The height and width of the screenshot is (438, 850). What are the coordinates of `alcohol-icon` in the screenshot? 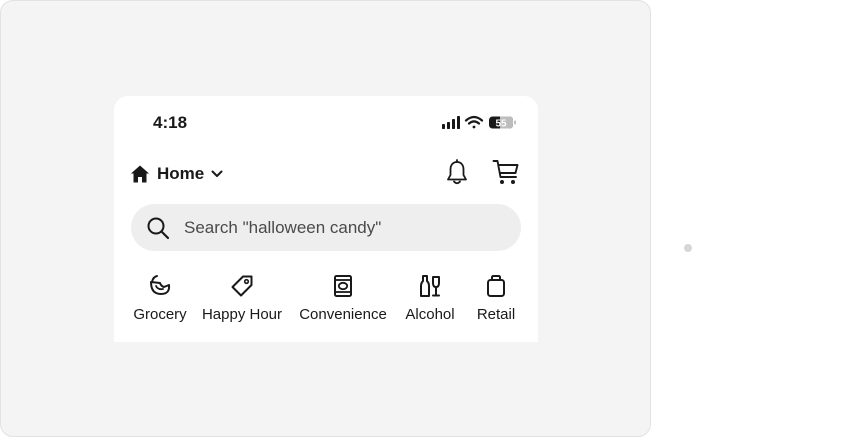 It's located at (430, 286).